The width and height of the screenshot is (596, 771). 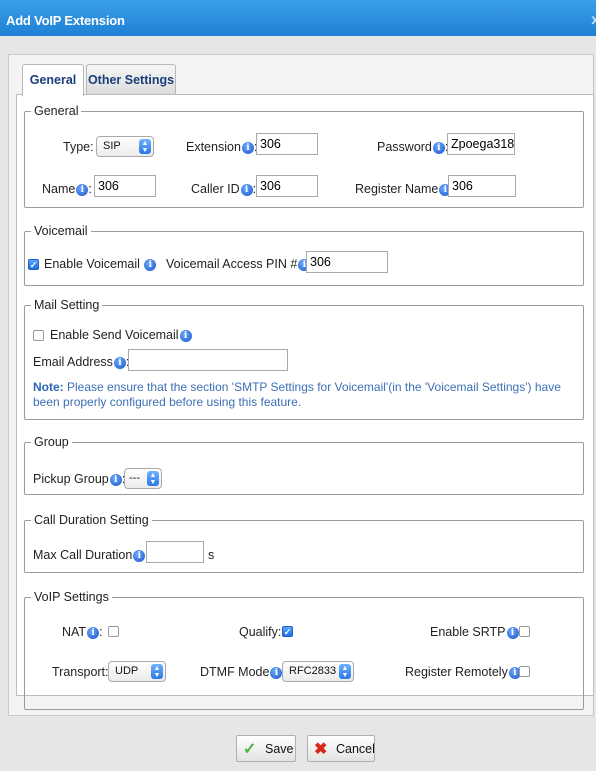 I want to click on dtmf-mode-value: RFC2833, so click(x=313, y=671).